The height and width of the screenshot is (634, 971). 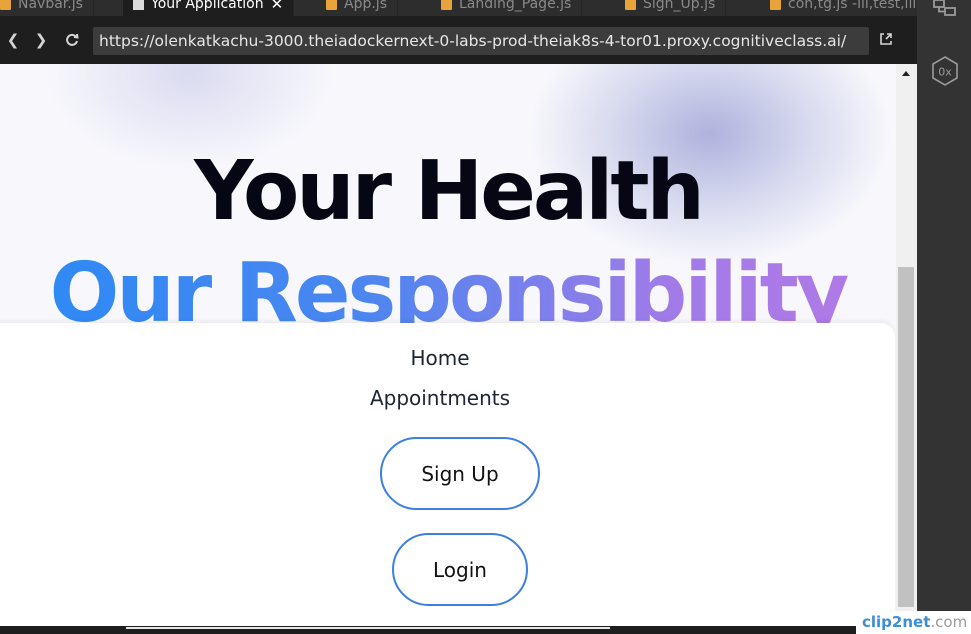 What do you see at coordinates (945, 10) in the screenshot?
I see `source-control-icon` at bounding box center [945, 10].